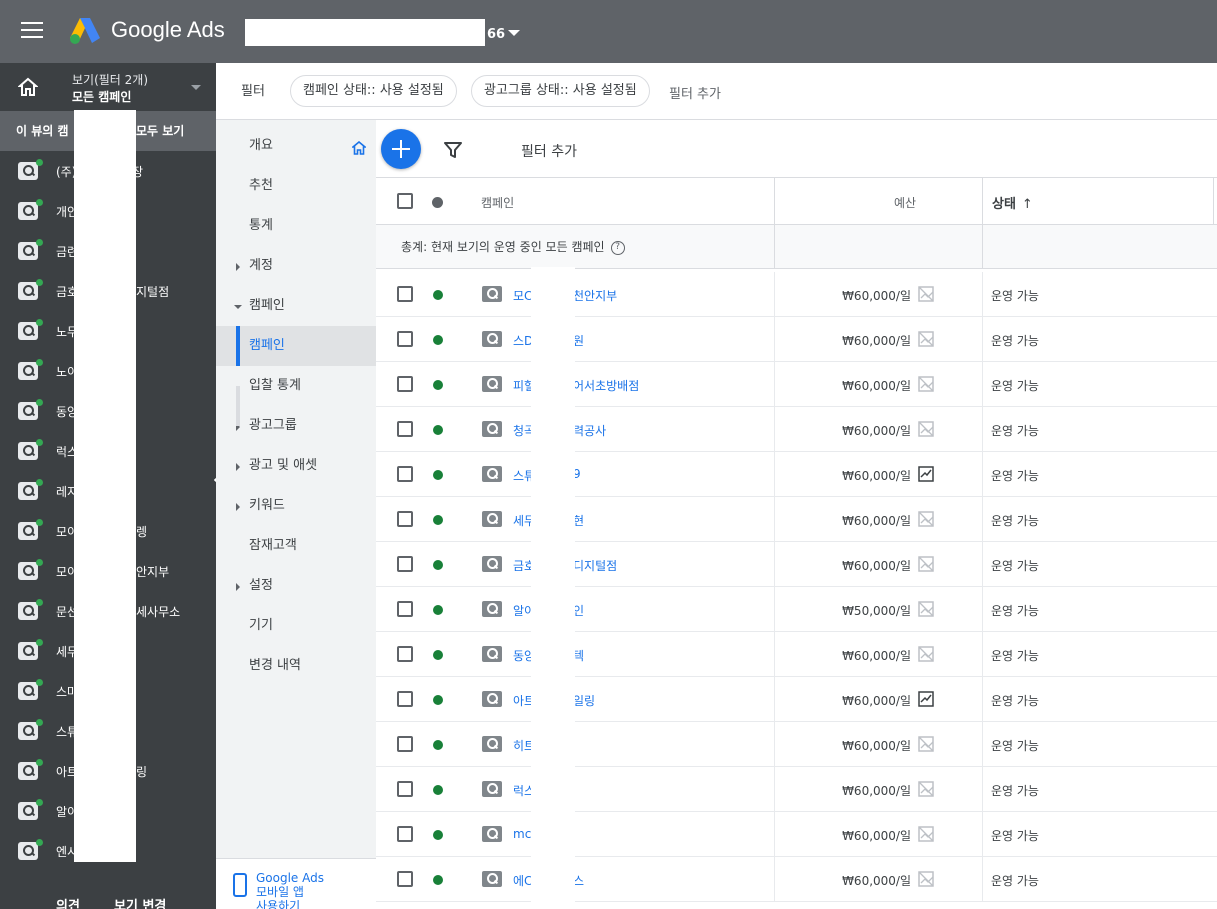 This screenshot has height=909, width=1217. I want to click on chevron-down-icon, so click(196, 87).